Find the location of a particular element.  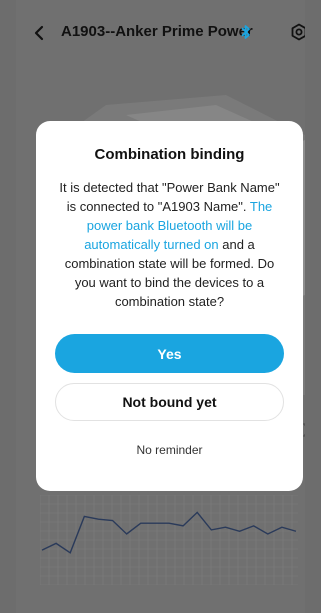

bluetooth-icon is located at coordinates (245, 32).